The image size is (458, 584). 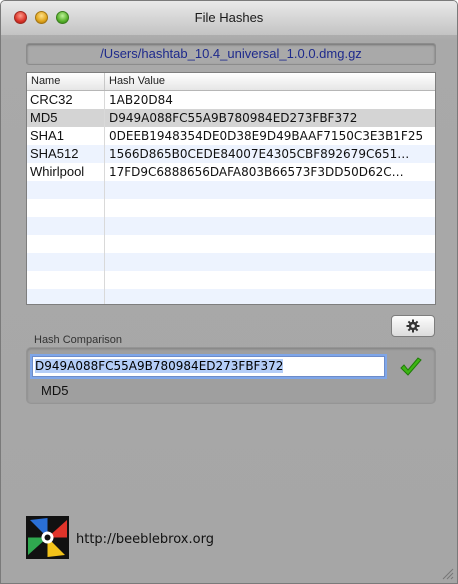 What do you see at coordinates (55, 390) in the screenshot?
I see `match-hash-name: MD5` at bounding box center [55, 390].